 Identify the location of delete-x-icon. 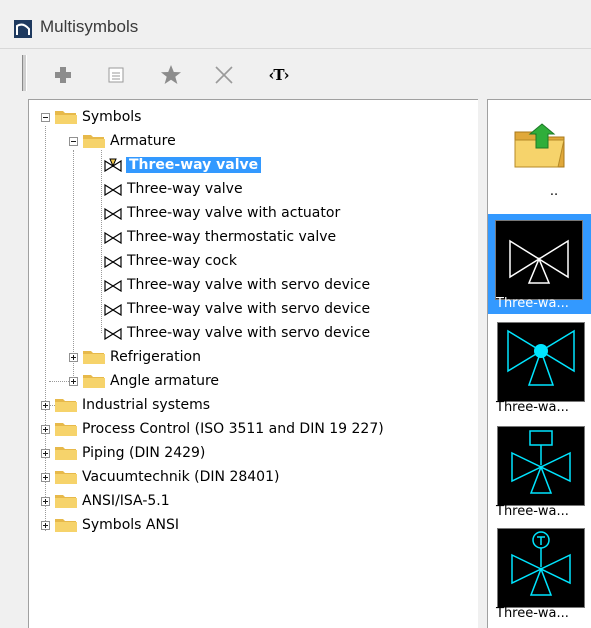
(224, 75).